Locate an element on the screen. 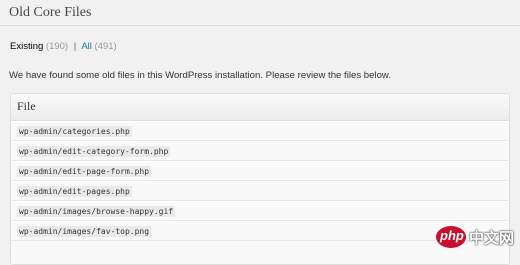  table-row: wp-admin/categories.php is located at coordinates (260, 131).